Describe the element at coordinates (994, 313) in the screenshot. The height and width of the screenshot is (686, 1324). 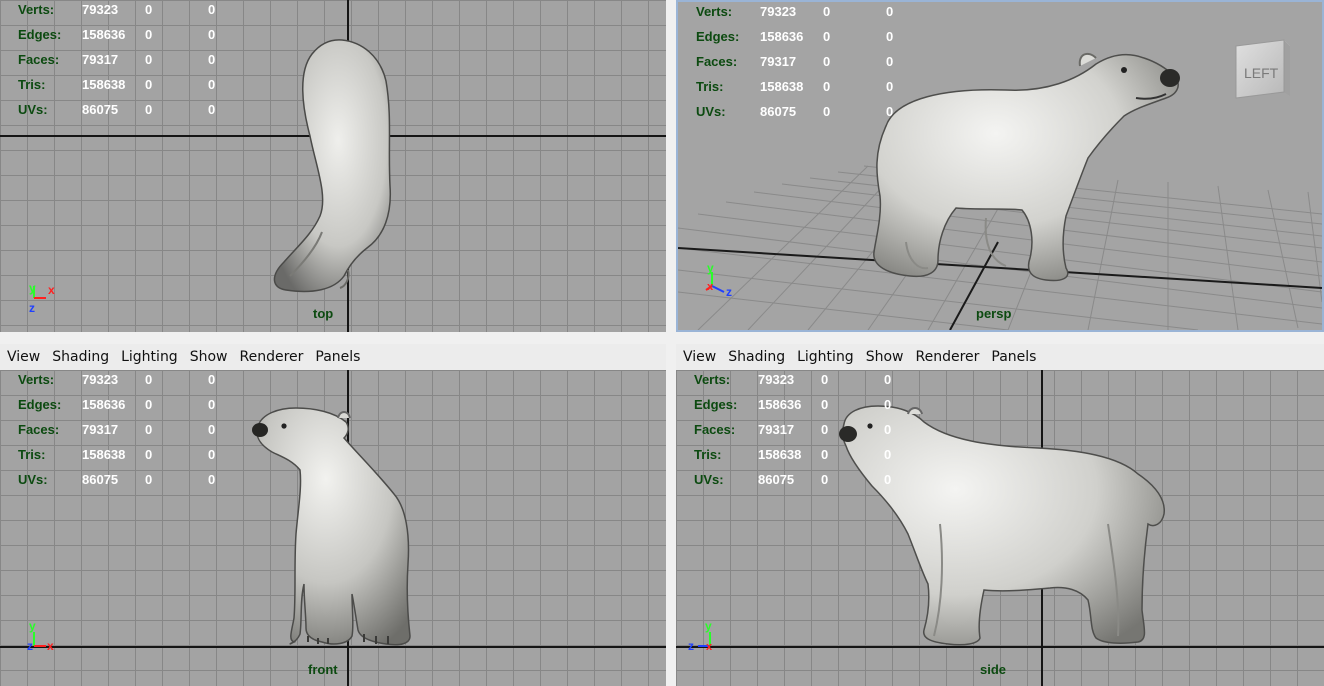
I see `camera-label-persp: persp` at that location.